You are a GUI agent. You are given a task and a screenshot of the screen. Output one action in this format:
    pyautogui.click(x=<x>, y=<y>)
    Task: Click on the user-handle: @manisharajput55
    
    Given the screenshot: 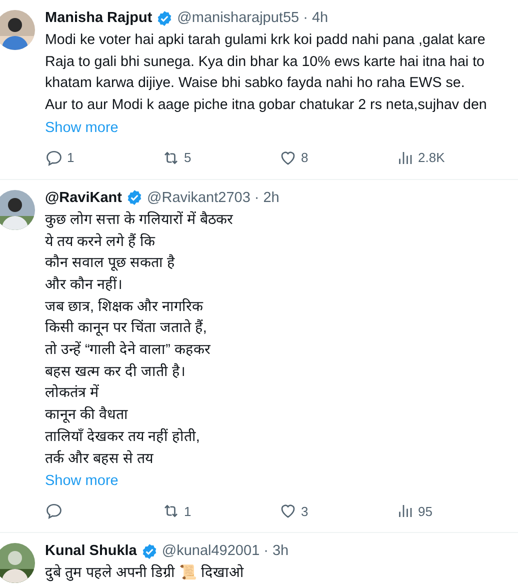 What is the action you would take?
    pyautogui.click(x=238, y=18)
    